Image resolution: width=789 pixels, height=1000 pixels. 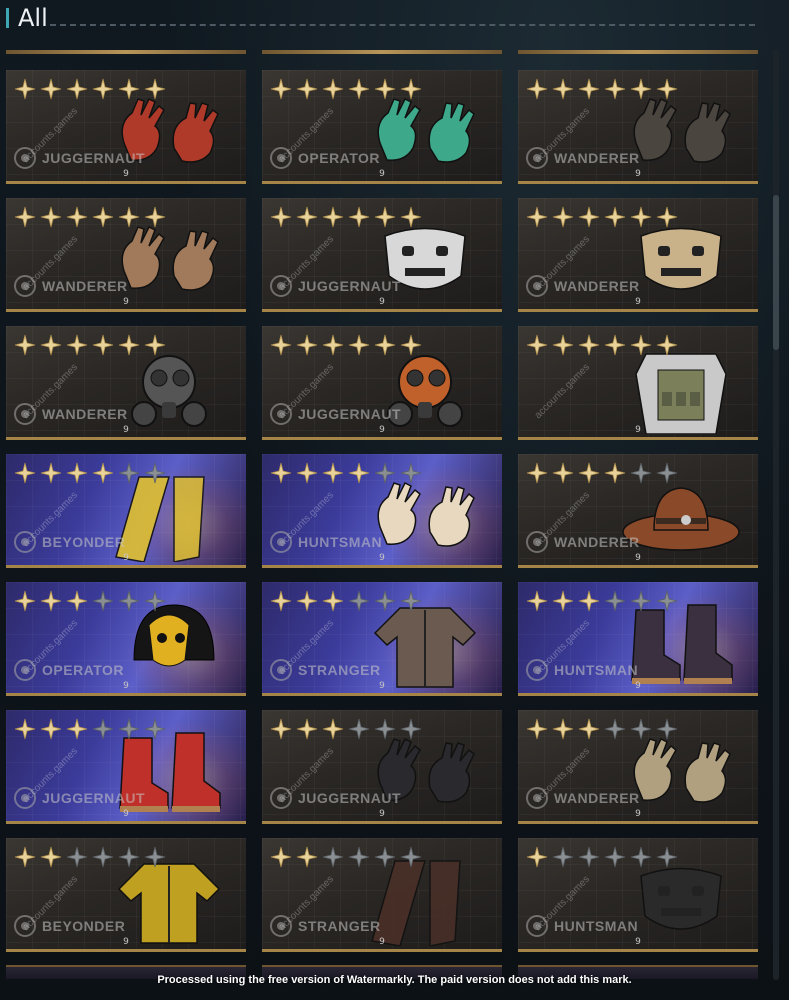 I want to click on faction-name: HUNTSMAN, so click(x=596, y=670).